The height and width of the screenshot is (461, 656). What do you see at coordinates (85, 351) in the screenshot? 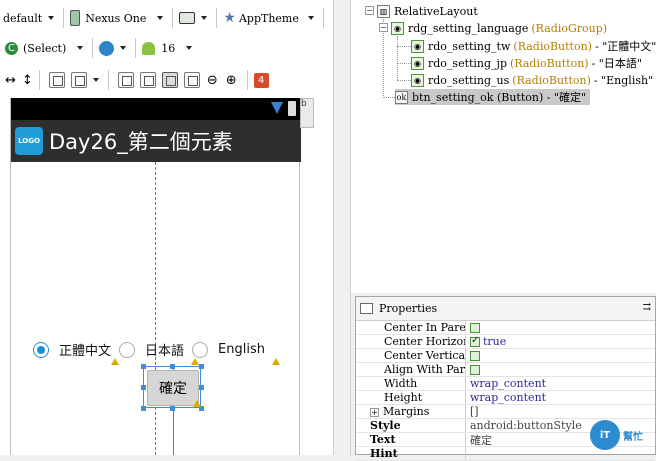
I see `radio-tw-label: 正體中文` at bounding box center [85, 351].